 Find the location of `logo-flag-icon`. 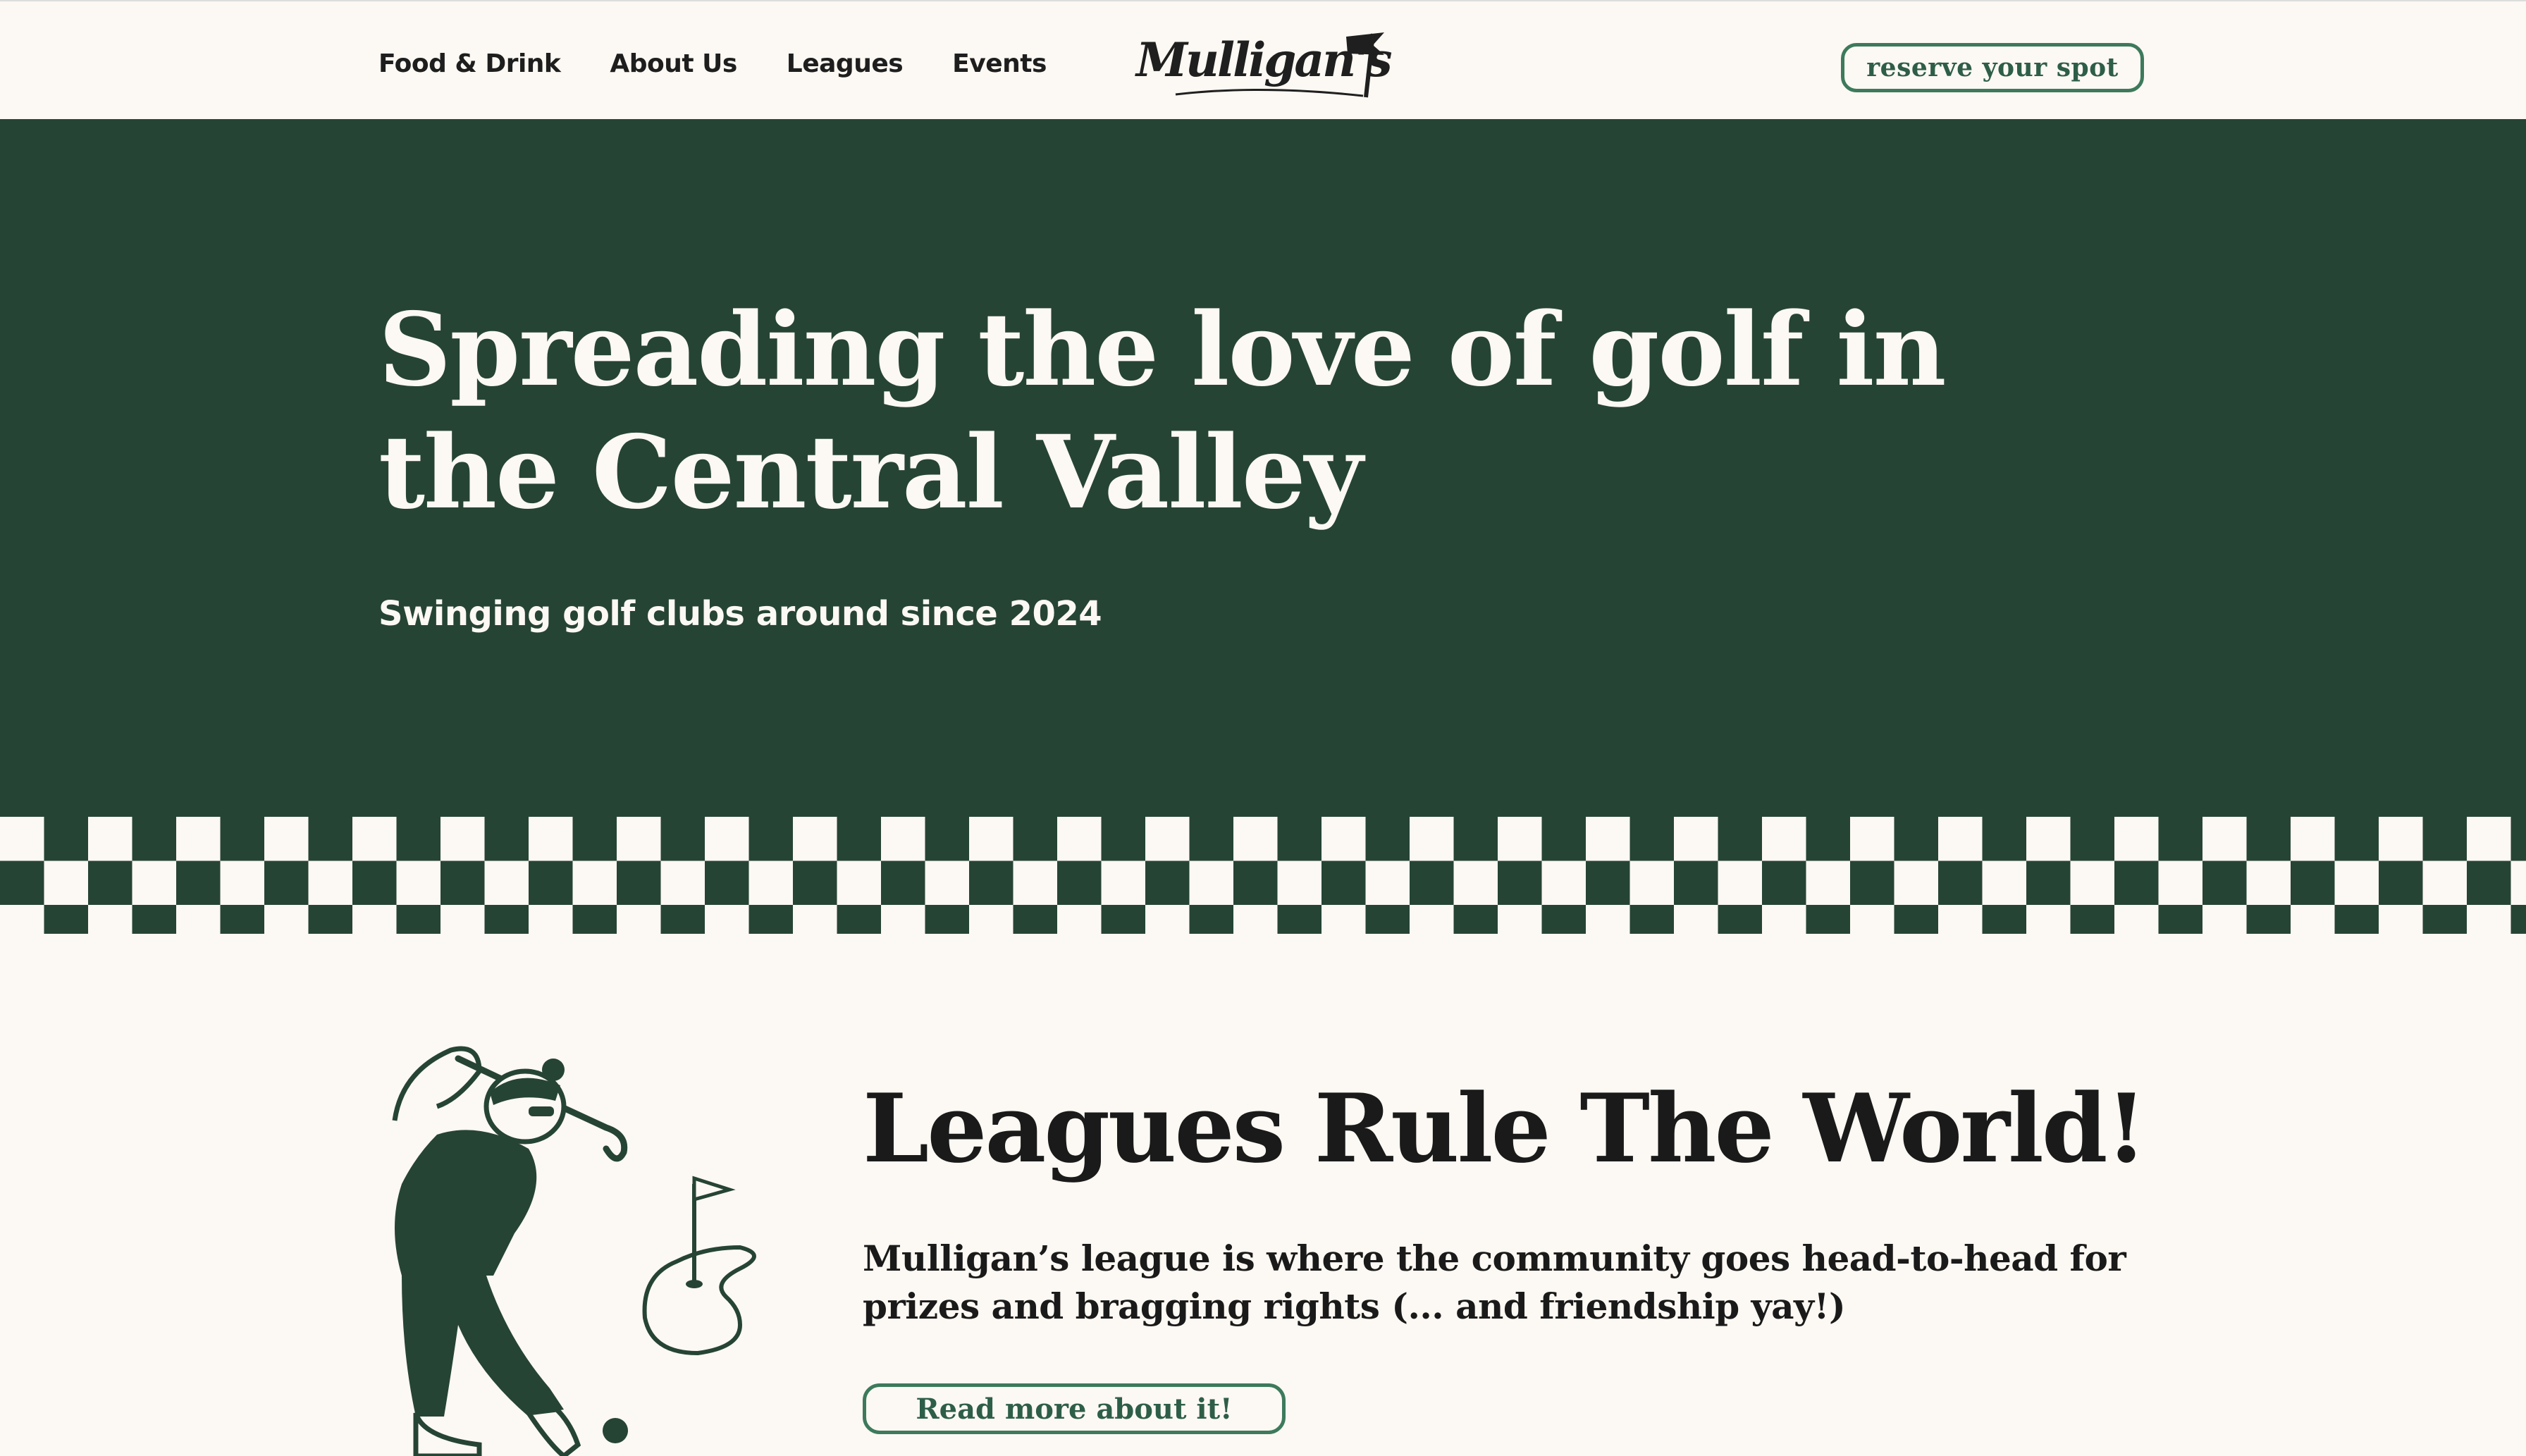

logo-flag-icon is located at coordinates (1279, 65).